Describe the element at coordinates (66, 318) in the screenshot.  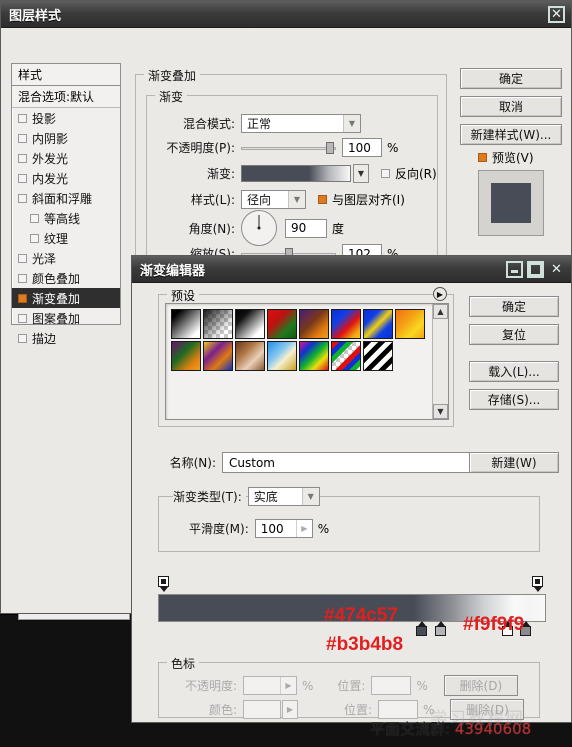
I see `sidebar-item-pattern-overlay: 图案叠加` at that location.